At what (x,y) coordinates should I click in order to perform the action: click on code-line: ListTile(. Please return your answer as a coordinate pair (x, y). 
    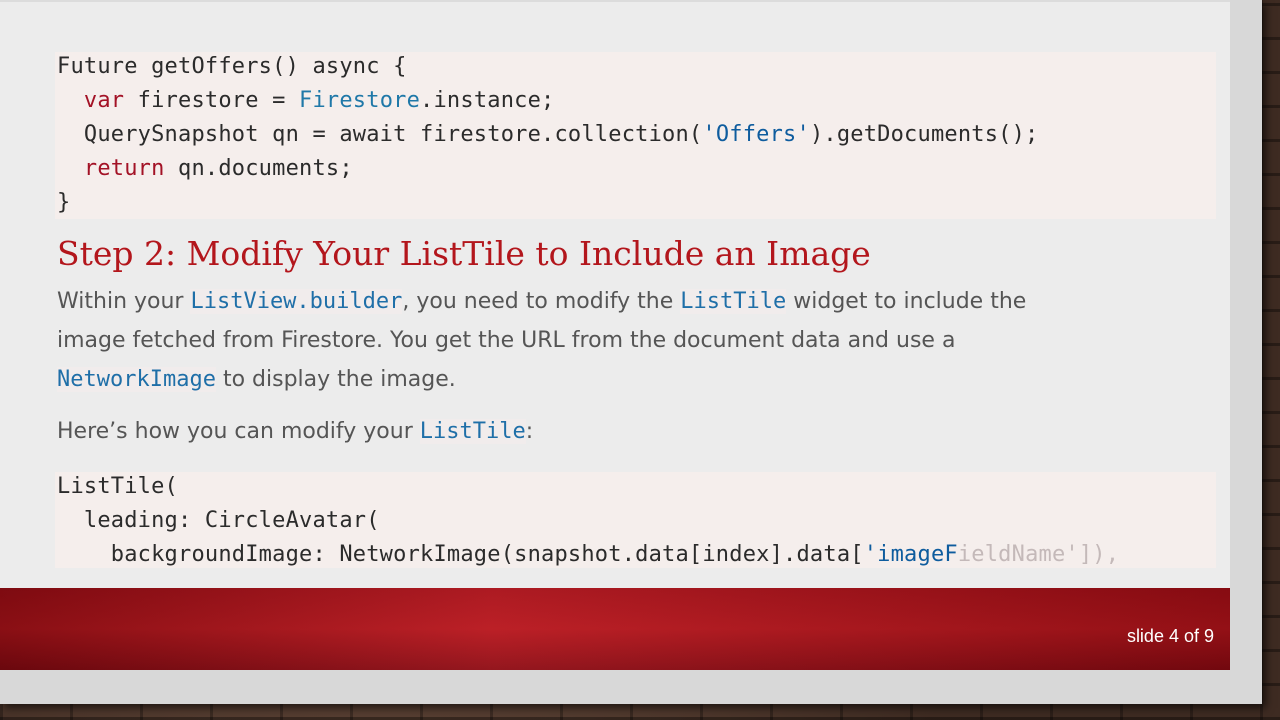
    Looking at the image, I should click on (117, 488).